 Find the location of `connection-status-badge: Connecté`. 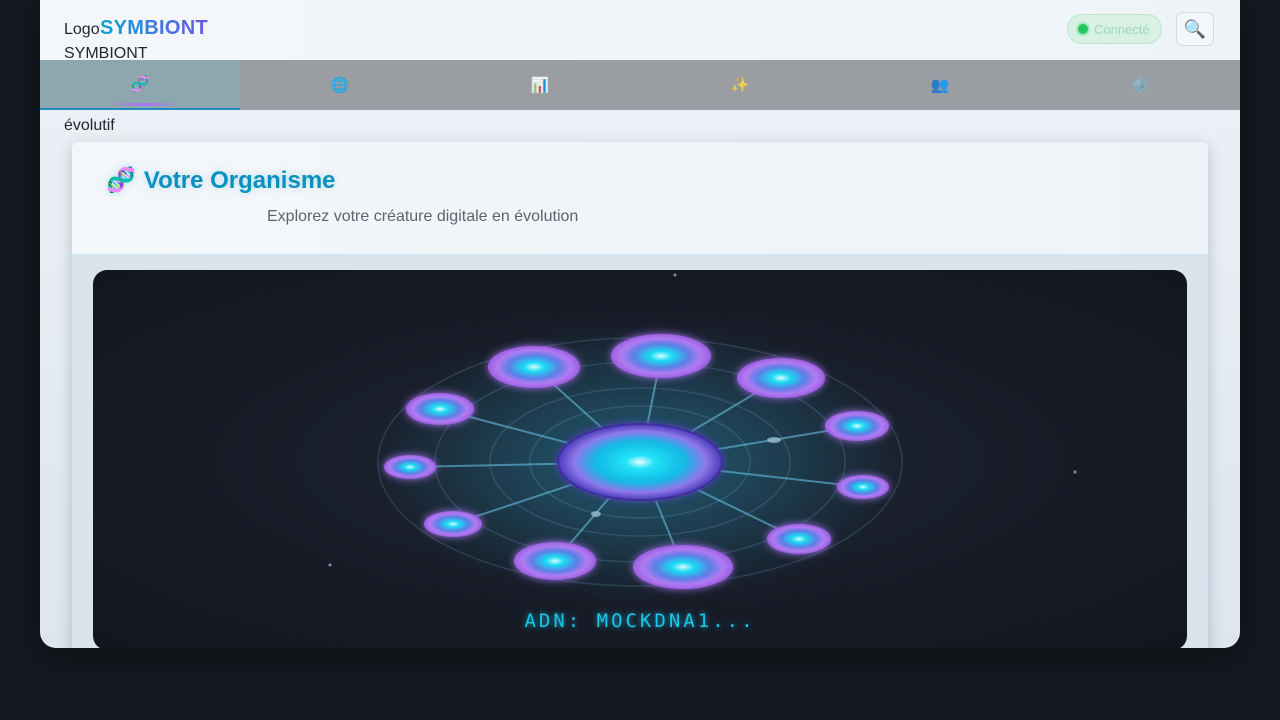

connection-status-badge: Connecté is located at coordinates (1114, 29).